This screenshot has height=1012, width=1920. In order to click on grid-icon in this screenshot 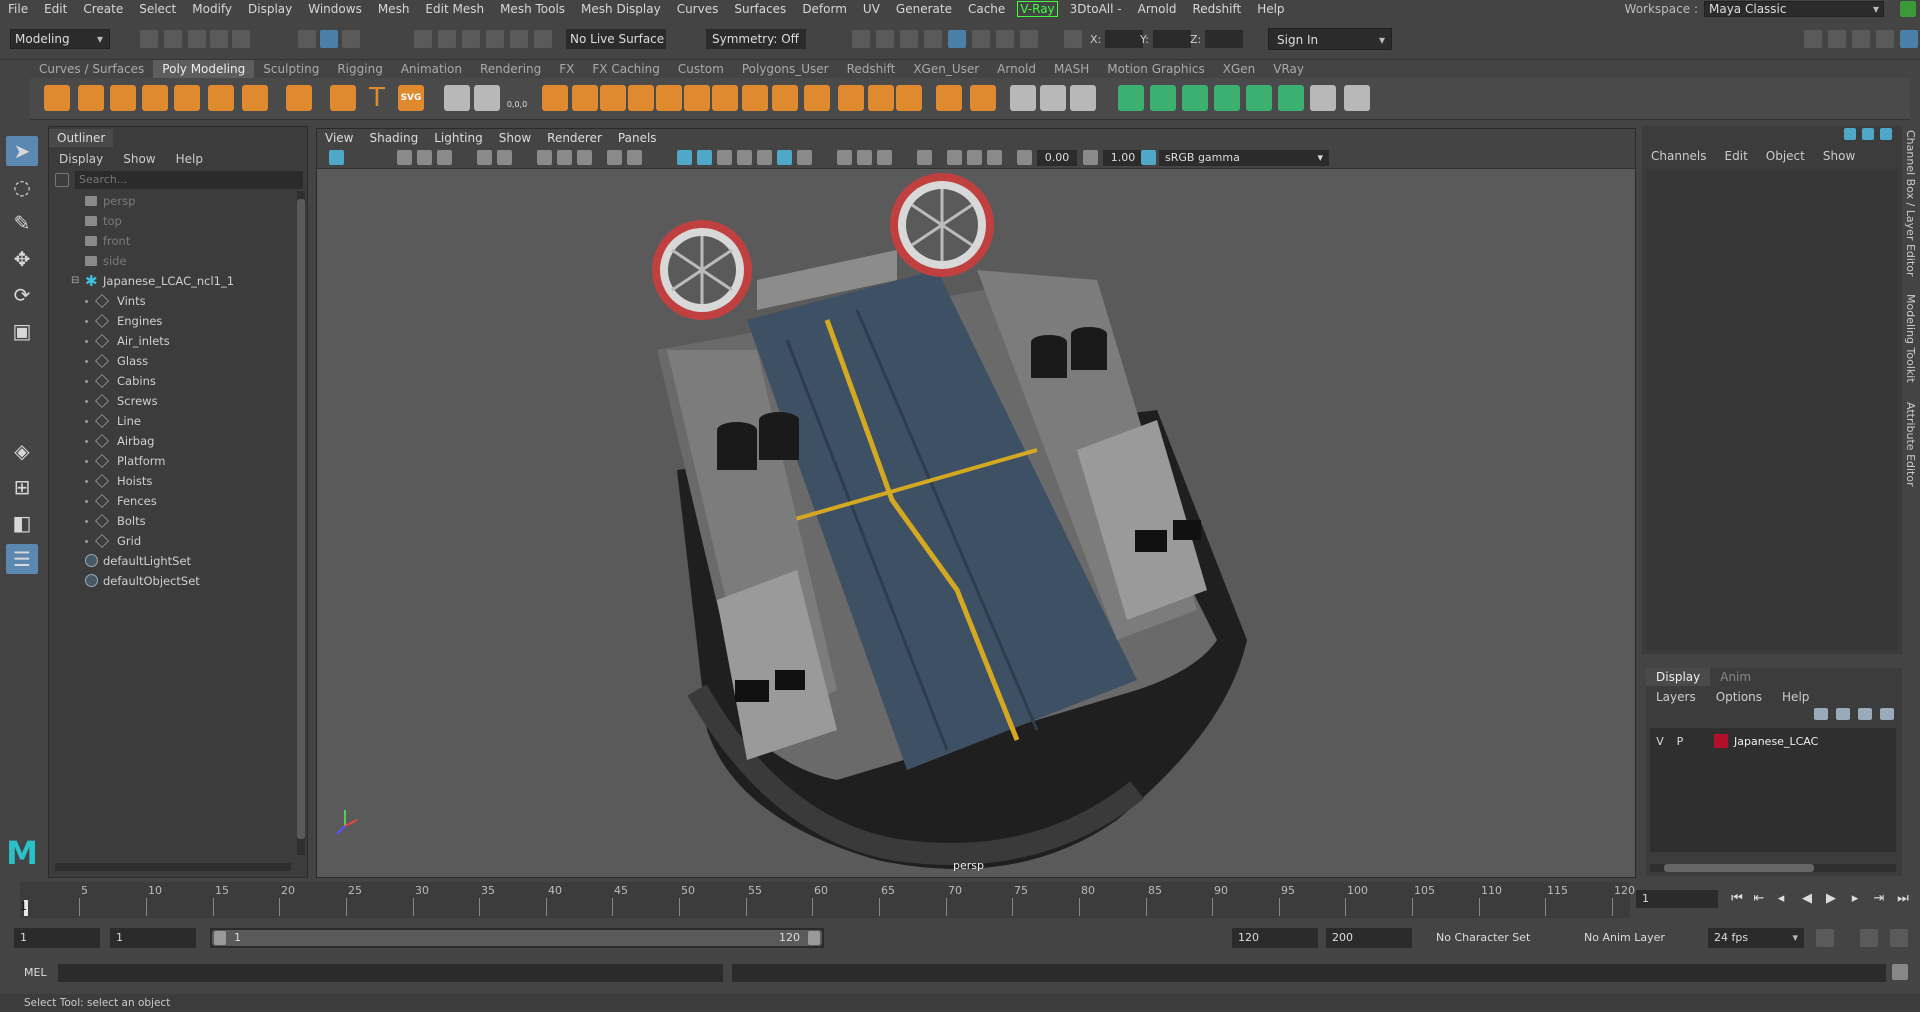, I will do `click(484, 157)`.